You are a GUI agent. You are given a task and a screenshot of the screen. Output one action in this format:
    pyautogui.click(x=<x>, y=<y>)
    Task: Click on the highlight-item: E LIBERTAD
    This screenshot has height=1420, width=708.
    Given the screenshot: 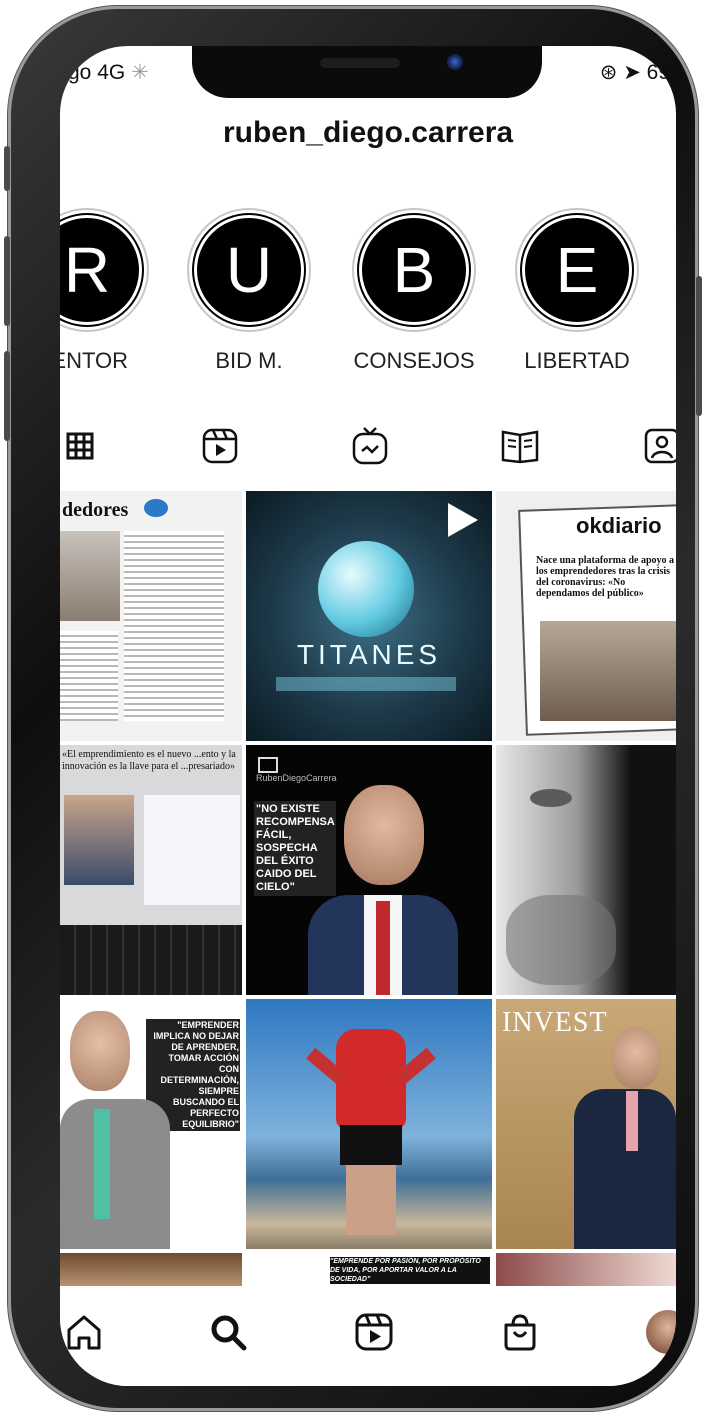 What is the action you would take?
    pyautogui.click(x=577, y=291)
    